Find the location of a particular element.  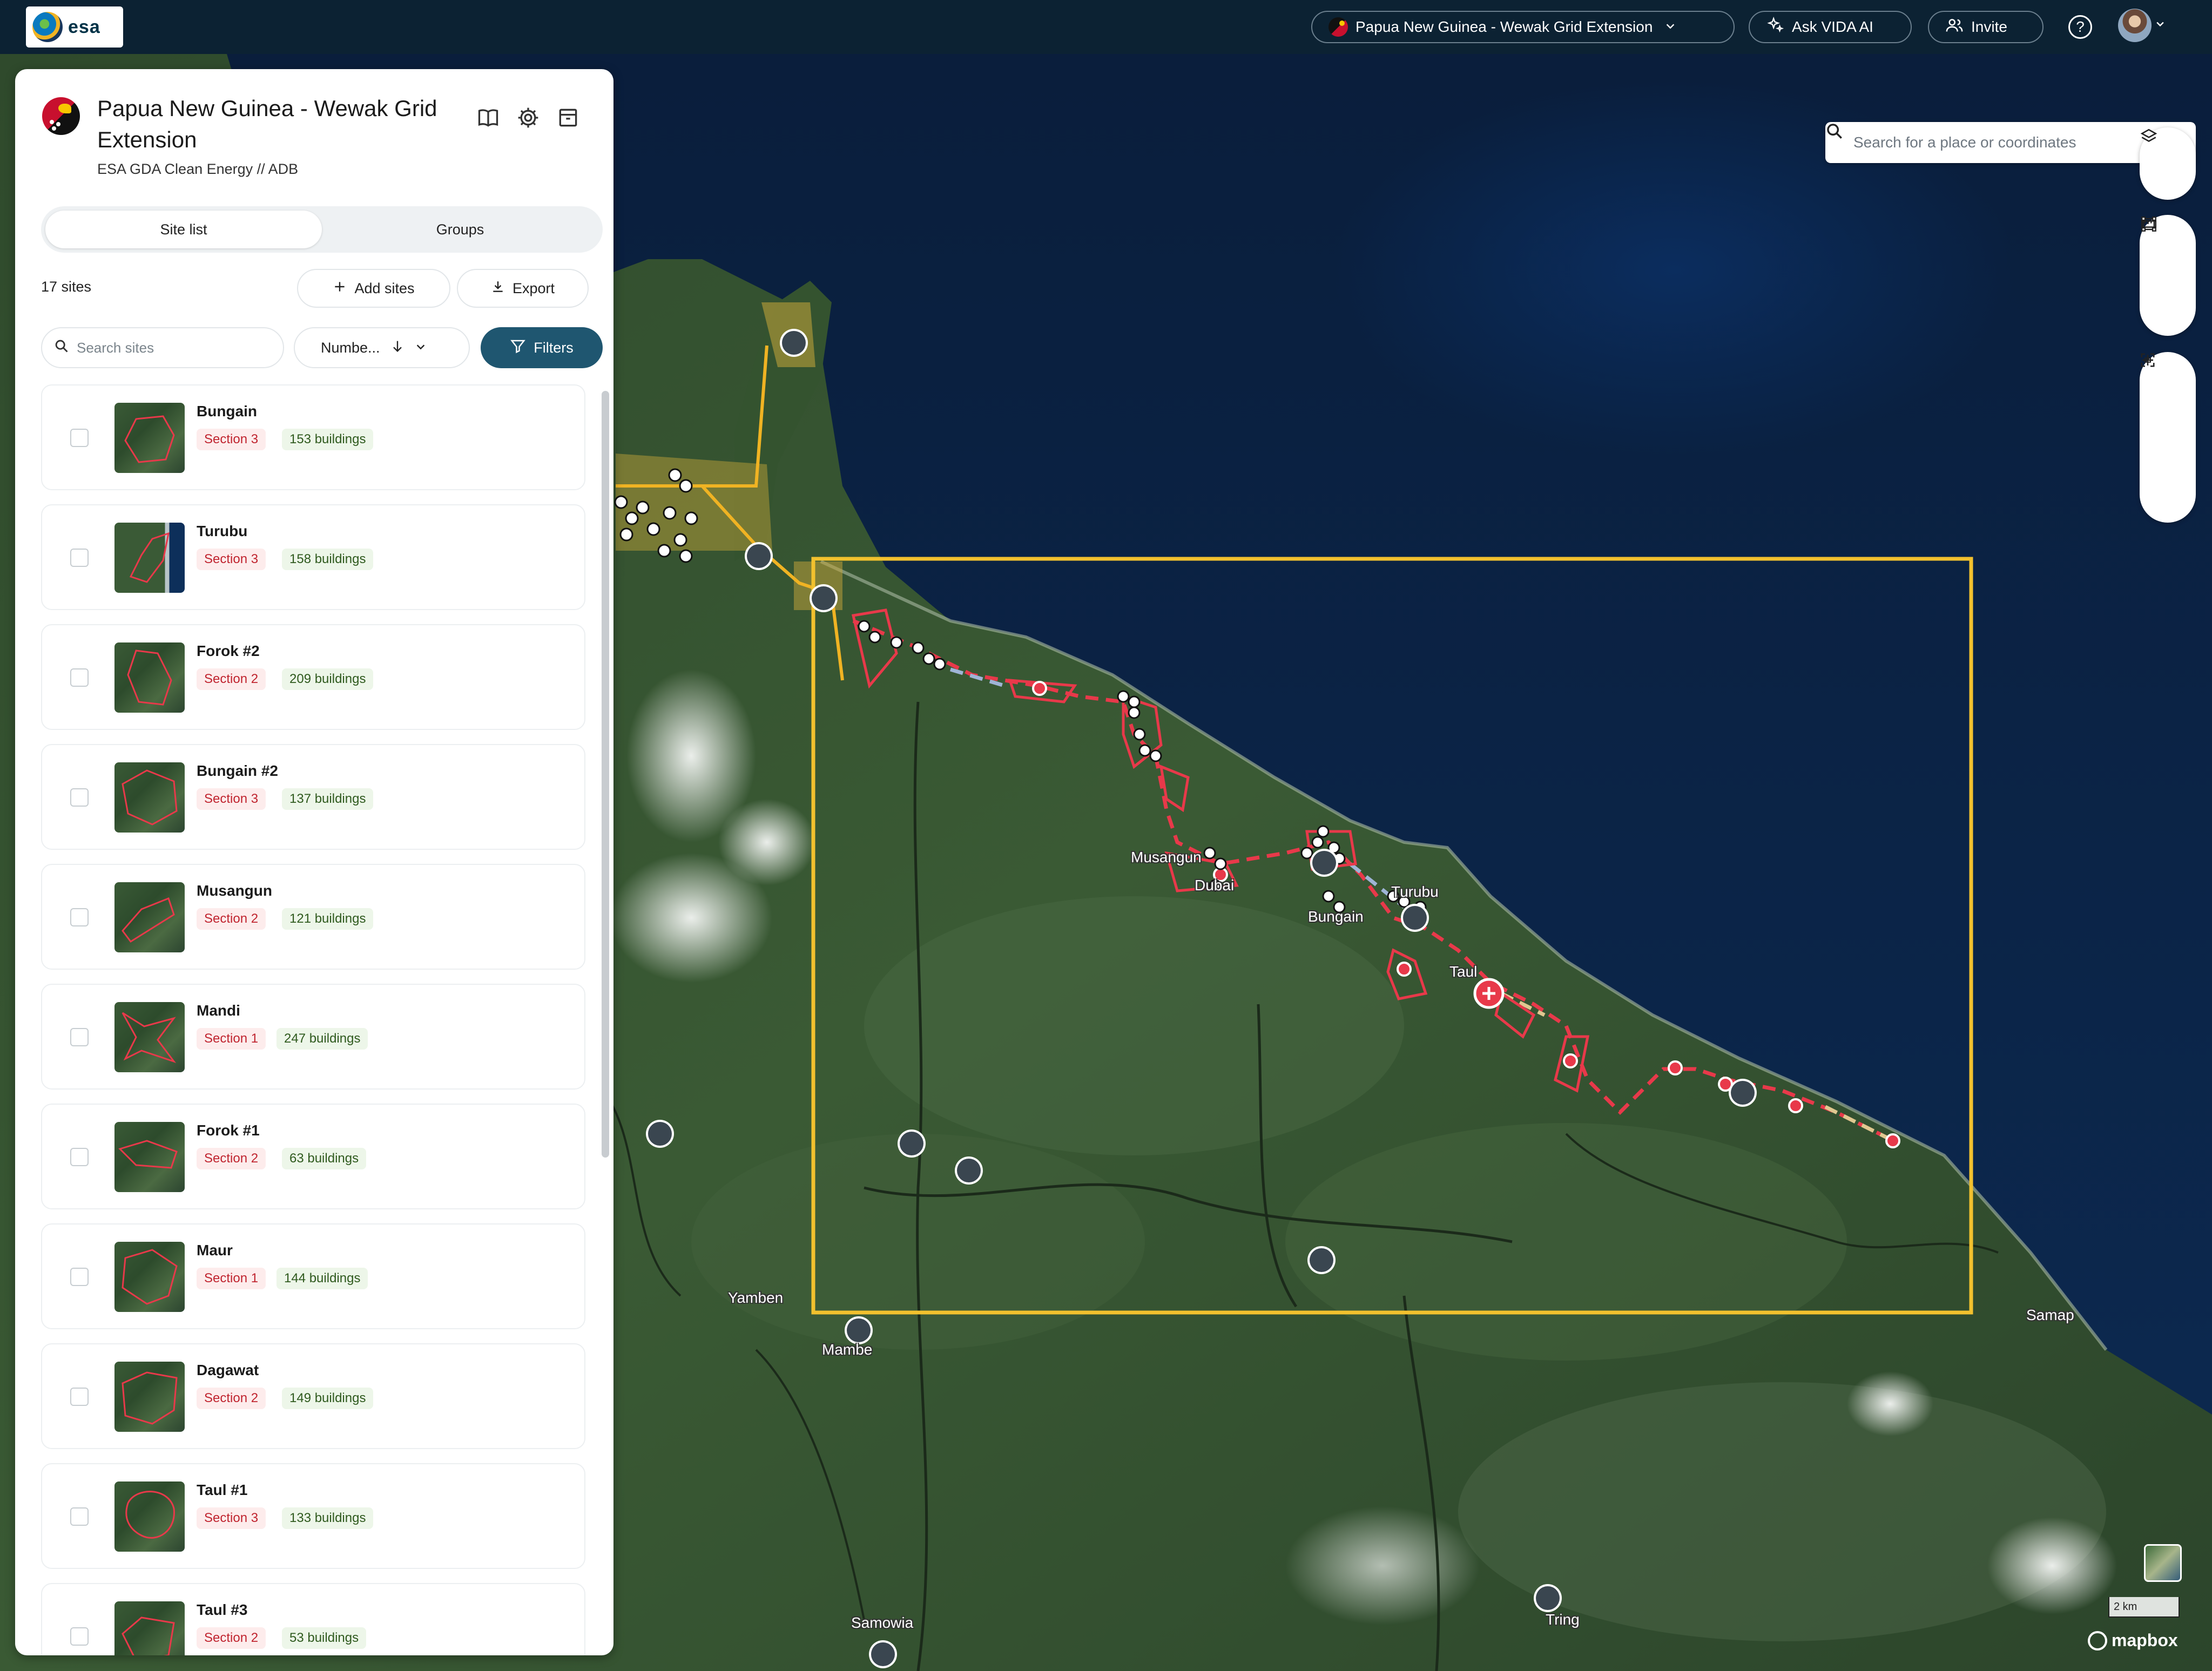

list-item: Dagawat Section 2 149 buildings is located at coordinates (313, 1396).